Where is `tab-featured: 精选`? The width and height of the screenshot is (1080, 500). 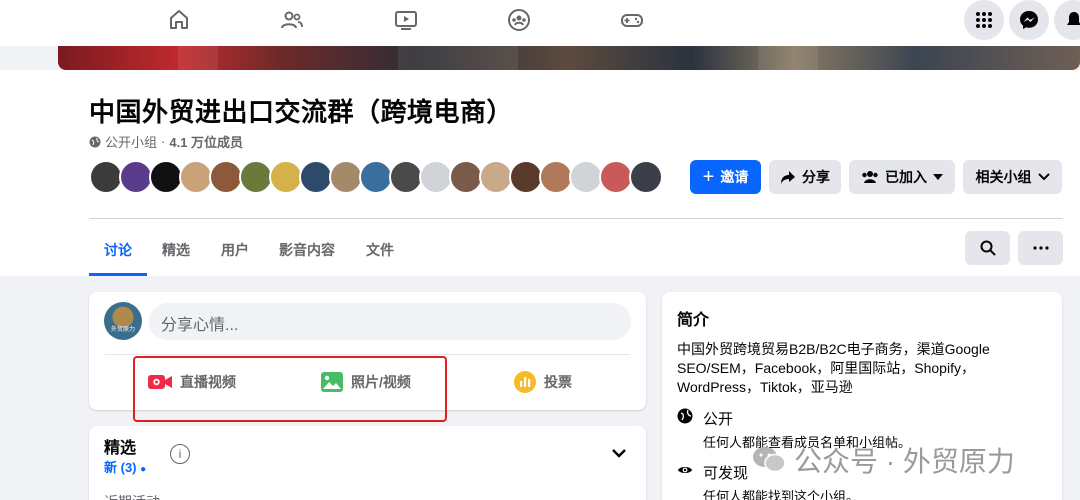 tab-featured: 精选 is located at coordinates (176, 250).